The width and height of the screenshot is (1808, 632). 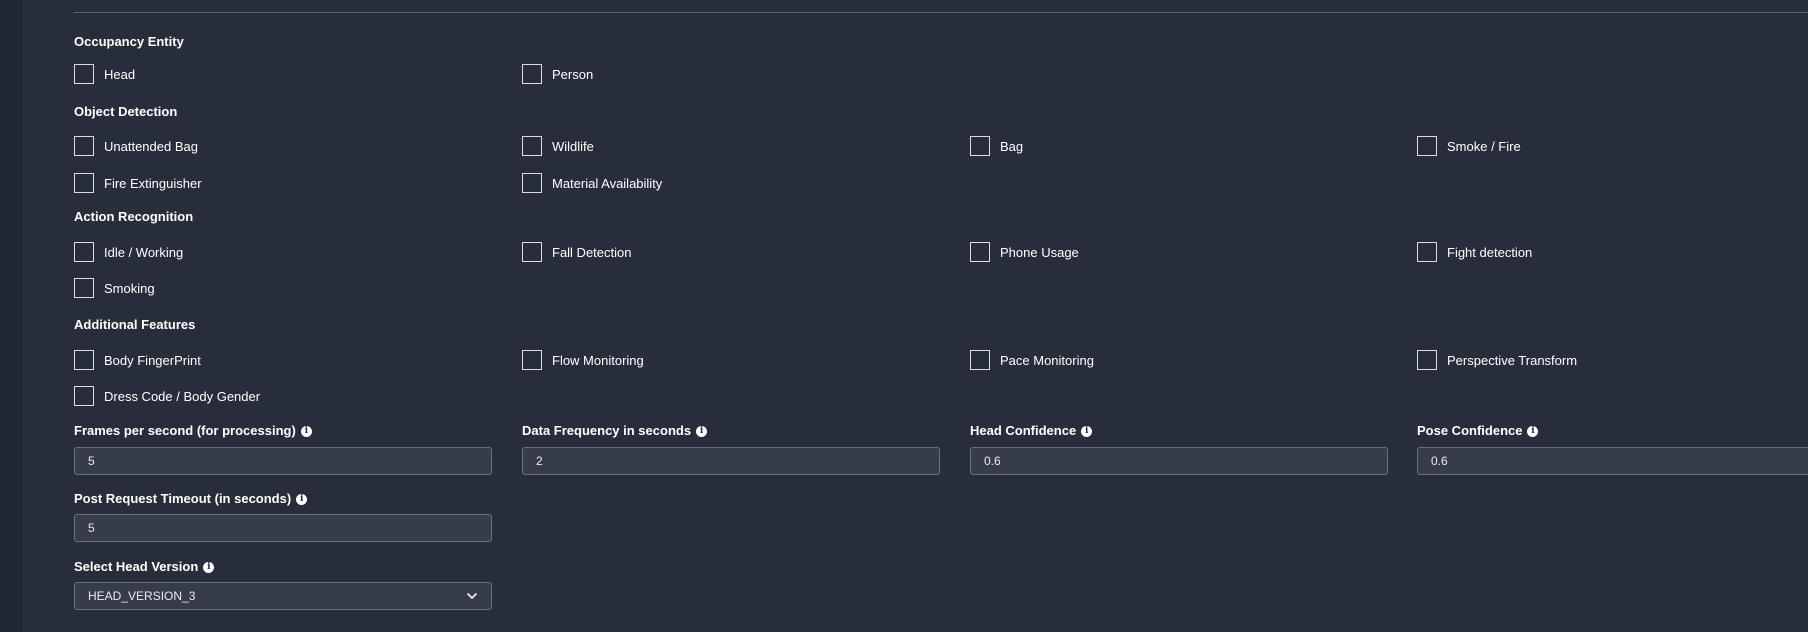 I want to click on checkbox-person: Person, so click(x=557, y=74).